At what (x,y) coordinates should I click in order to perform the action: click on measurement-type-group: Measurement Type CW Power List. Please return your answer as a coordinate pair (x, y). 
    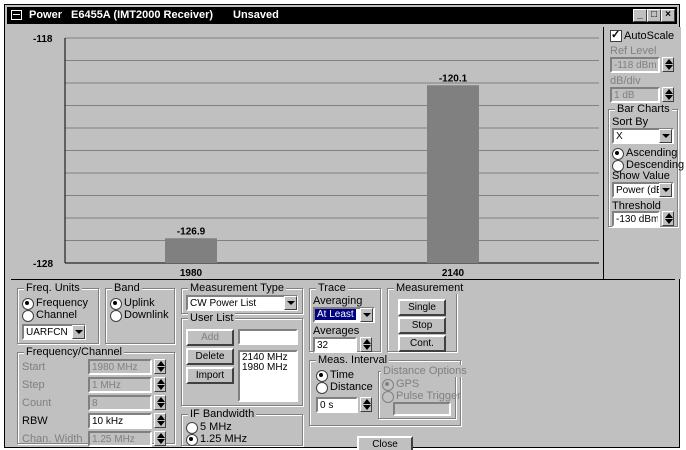
    Looking at the image, I should click on (242, 298).